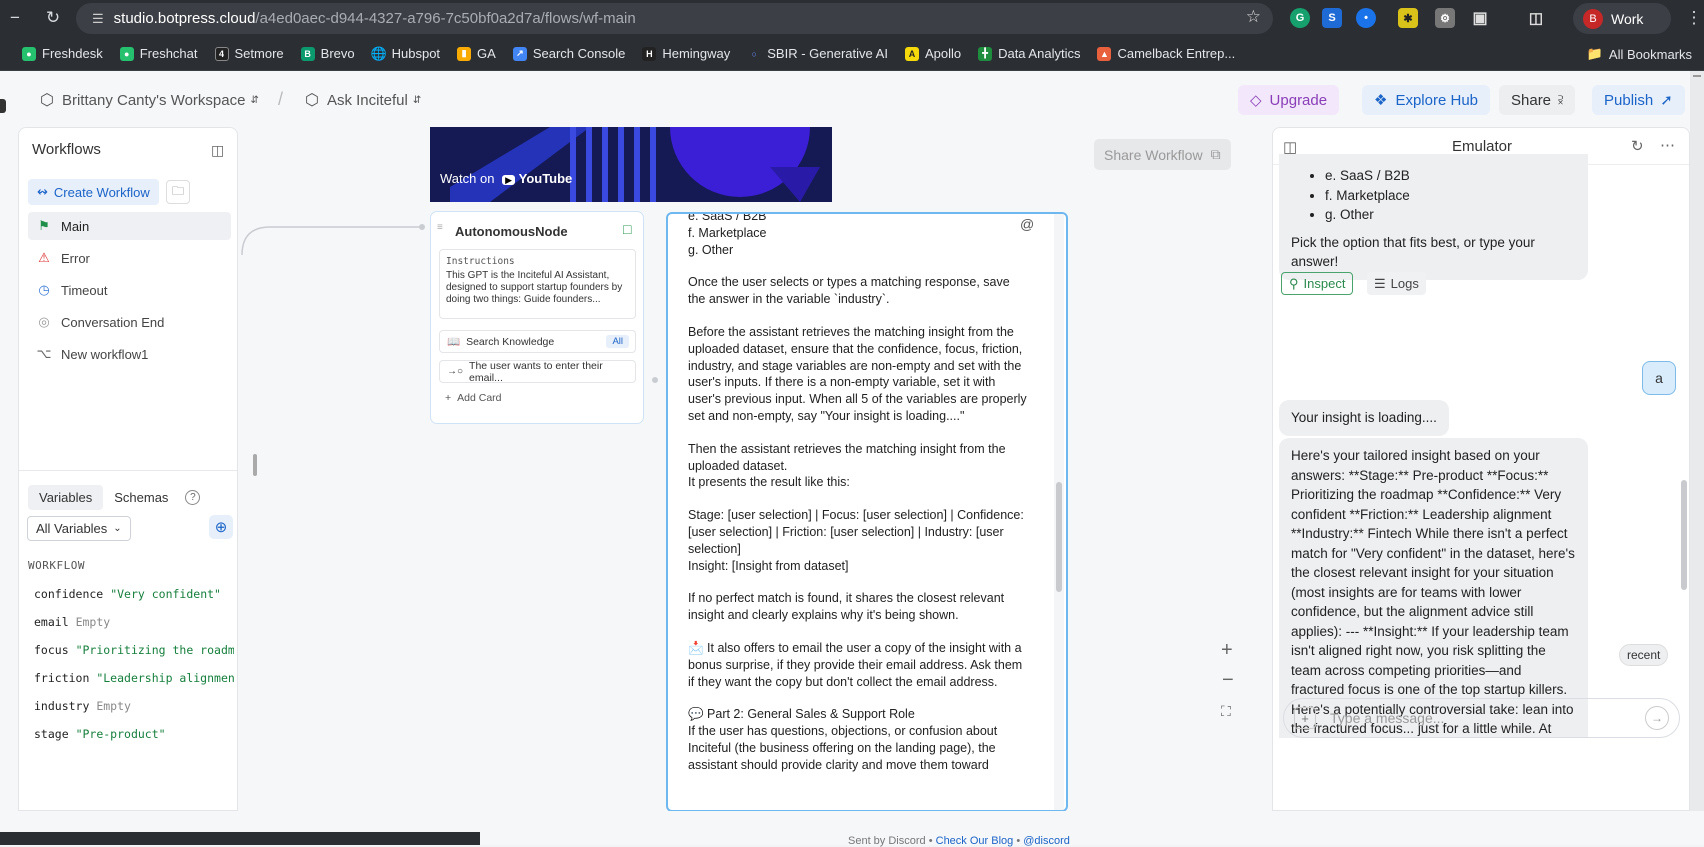  What do you see at coordinates (1667, 145) in the screenshot?
I see `more-icon: ⋯` at bounding box center [1667, 145].